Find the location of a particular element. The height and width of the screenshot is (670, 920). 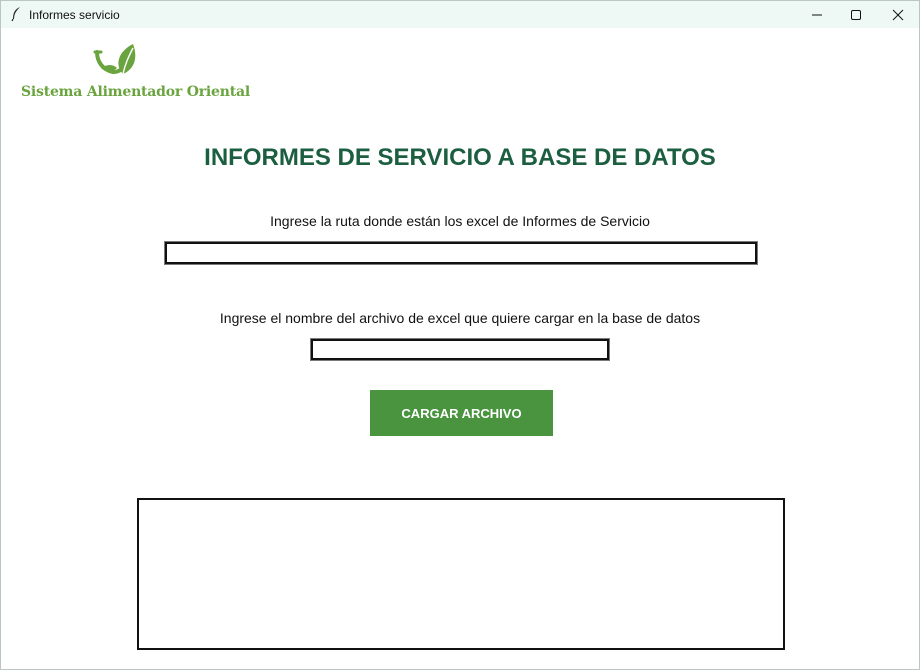

feather-icon is located at coordinates (15, 14).